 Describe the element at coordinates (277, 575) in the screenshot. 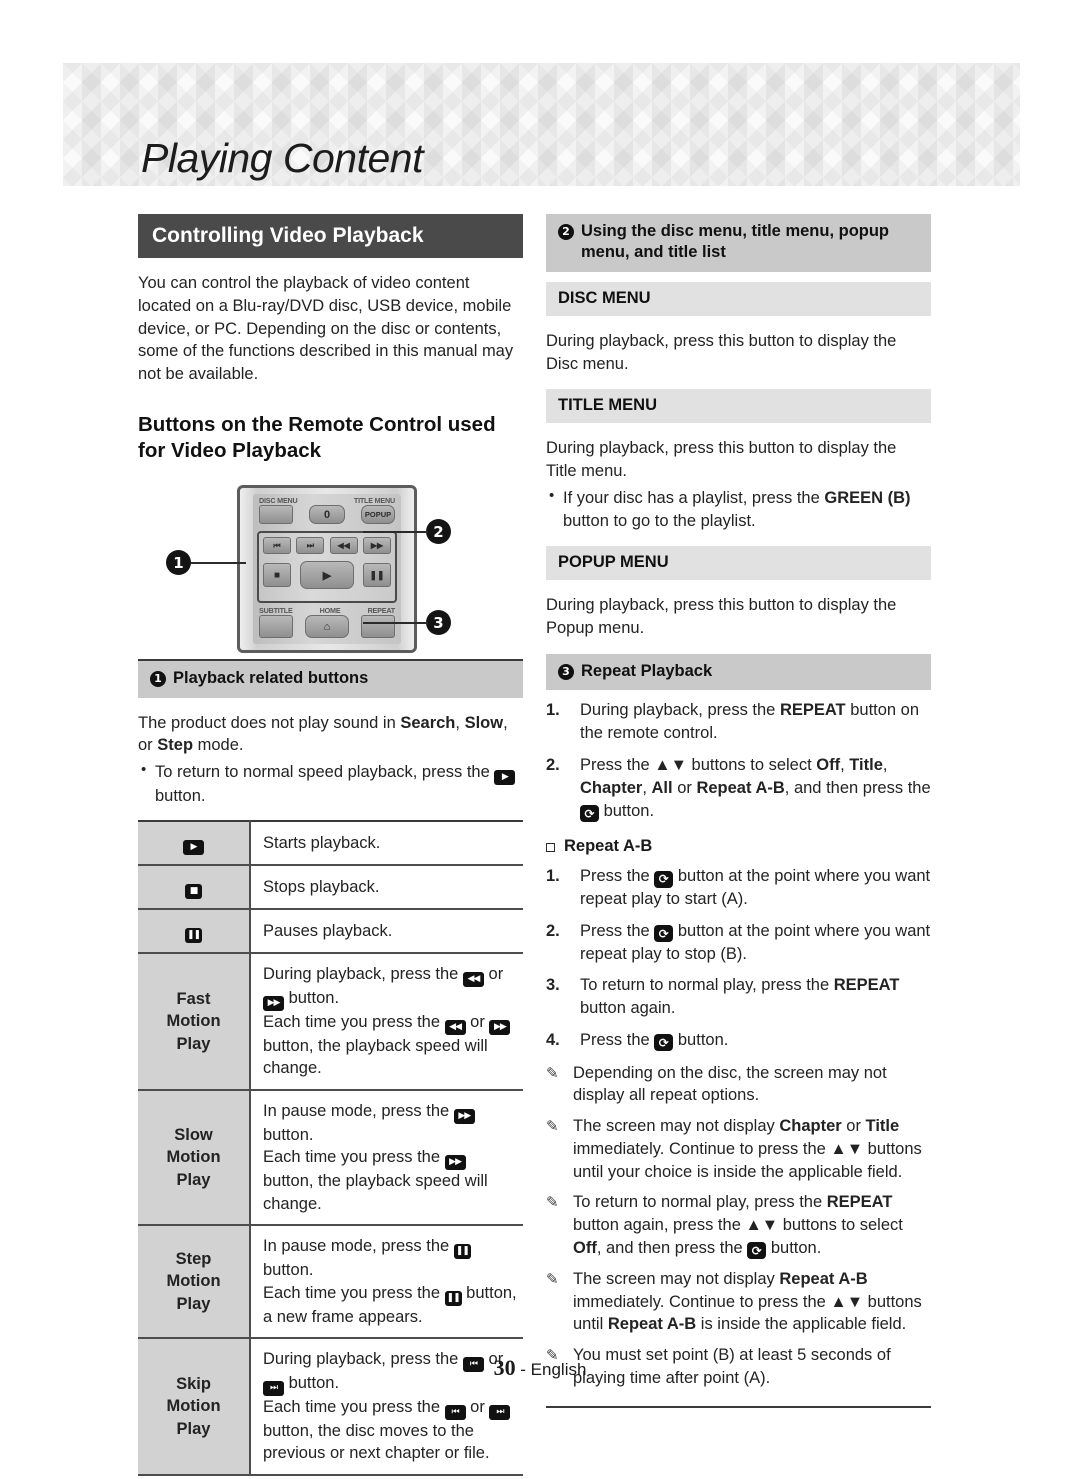

I see `remote-key-stop: ■` at that location.